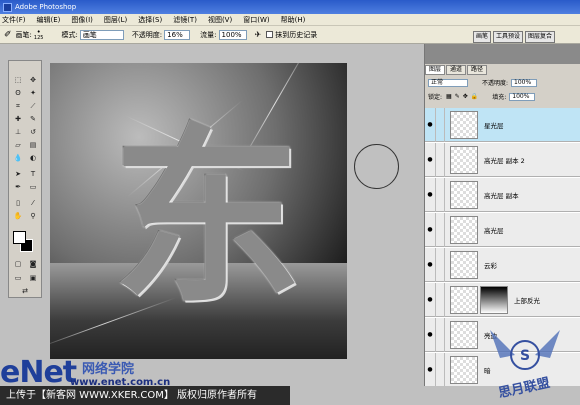  What do you see at coordinates (150, 20) in the screenshot?
I see `menu-select: 选择(S)` at bounding box center [150, 20].